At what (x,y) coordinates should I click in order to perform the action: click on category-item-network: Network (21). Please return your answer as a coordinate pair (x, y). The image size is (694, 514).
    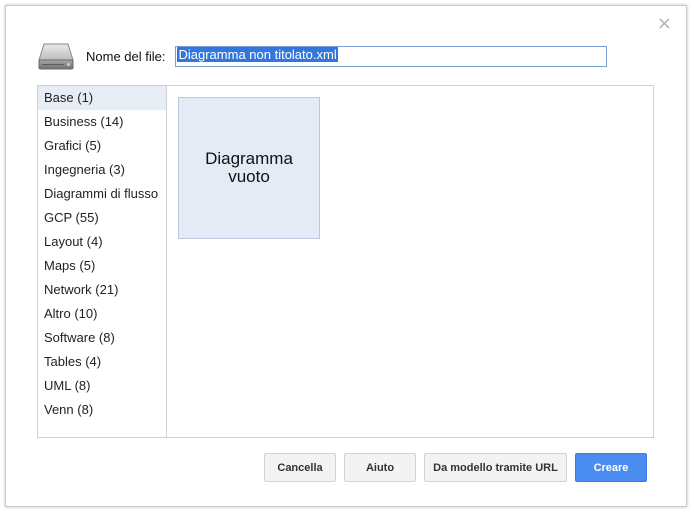
    Looking at the image, I should click on (102, 290).